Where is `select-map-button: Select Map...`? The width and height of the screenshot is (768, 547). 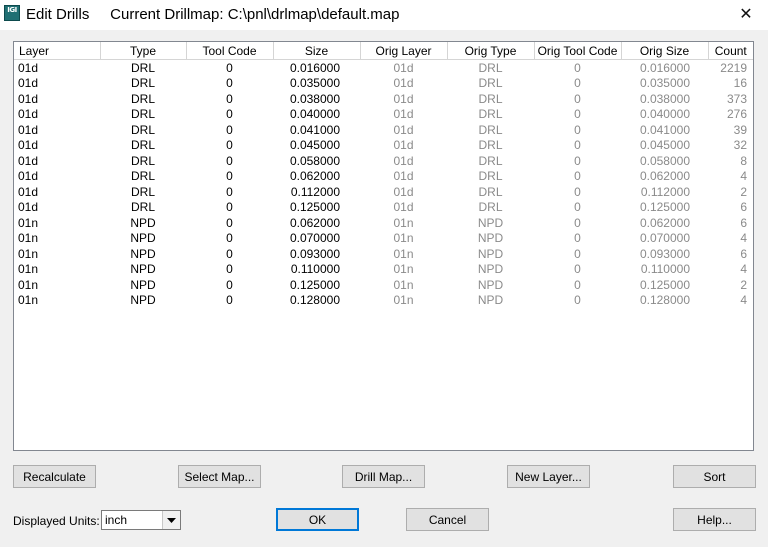
select-map-button: Select Map... is located at coordinates (219, 476).